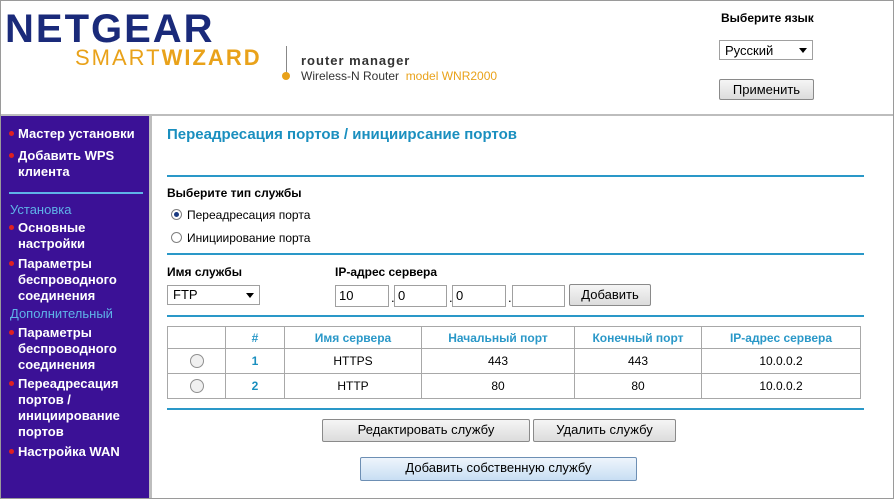 This screenshot has height=499, width=894. Describe the element at coordinates (638, 337) in the screenshot. I see `column-header-end-port: Конечный порт` at that location.